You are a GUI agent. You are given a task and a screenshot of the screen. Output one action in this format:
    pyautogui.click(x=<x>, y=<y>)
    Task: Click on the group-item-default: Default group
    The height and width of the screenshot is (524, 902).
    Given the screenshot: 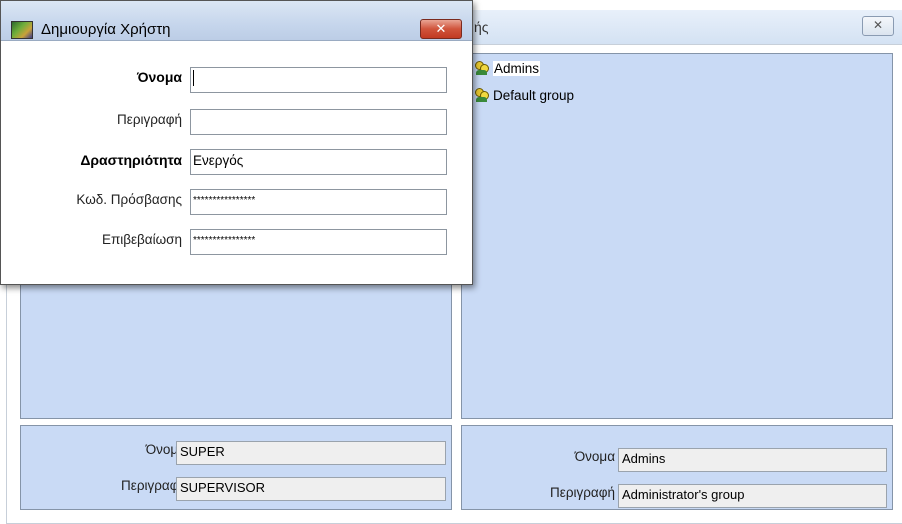 What is the action you would take?
    pyautogui.click(x=524, y=96)
    